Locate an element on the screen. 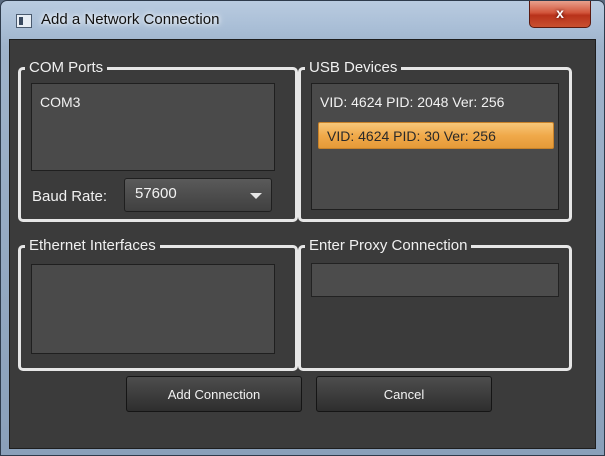 This screenshot has width=605, height=456. com-ports-list: COM3 is located at coordinates (153, 127).